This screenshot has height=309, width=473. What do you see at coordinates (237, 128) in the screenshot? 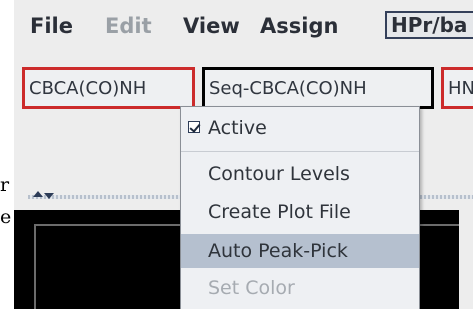
I see `menu-item-active-label: Active` at bounding box center [237, 128].